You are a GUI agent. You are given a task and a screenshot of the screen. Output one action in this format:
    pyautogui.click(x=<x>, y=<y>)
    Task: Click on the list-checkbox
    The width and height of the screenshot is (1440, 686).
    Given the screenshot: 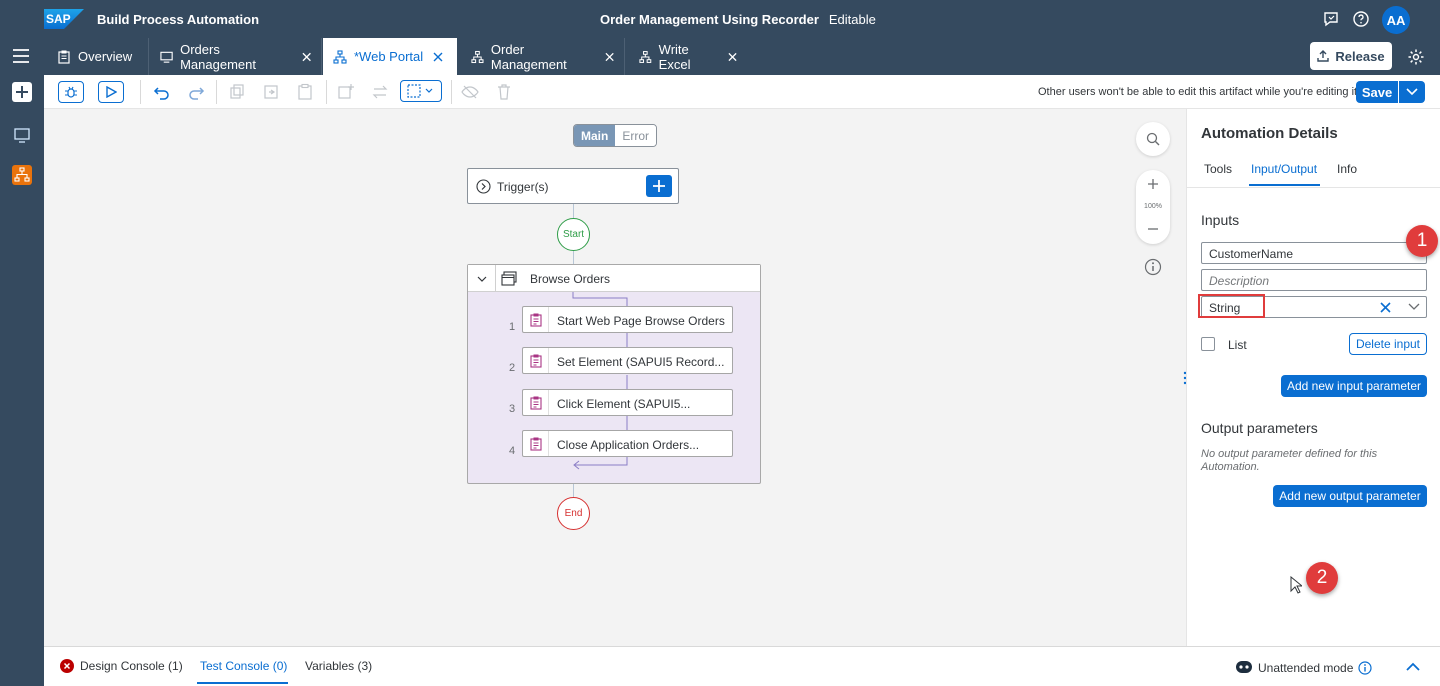 What is the action you would take?
    pyautogui.click(x=1208, y=344)
    